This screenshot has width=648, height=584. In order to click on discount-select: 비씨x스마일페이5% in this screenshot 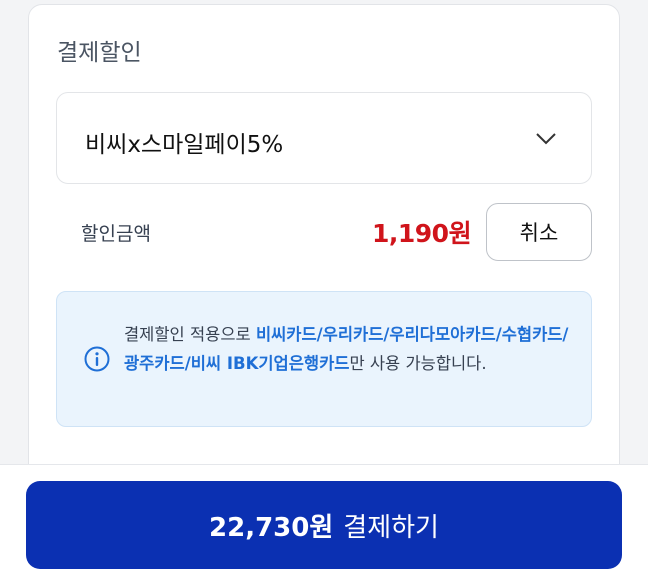, I will do `click(324, 138)`.